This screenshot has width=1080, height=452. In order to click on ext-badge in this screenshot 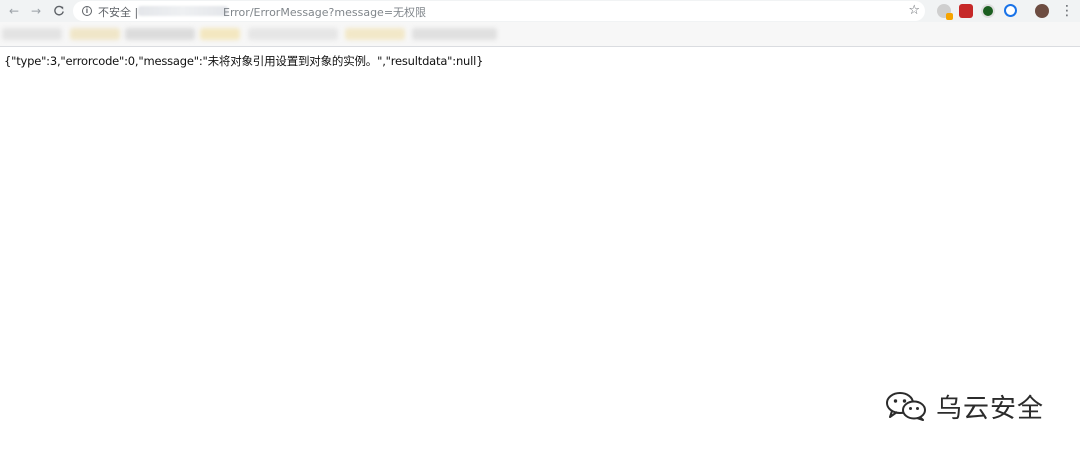, I will do `click(949, 16)`.